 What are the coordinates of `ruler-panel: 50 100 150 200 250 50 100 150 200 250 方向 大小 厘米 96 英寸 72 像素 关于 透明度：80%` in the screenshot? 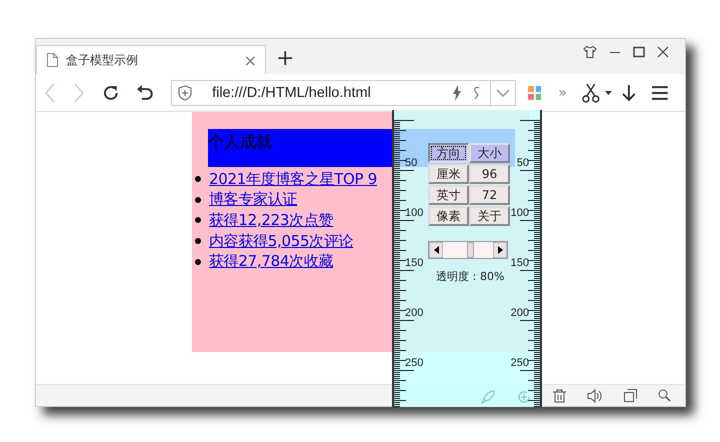 It's located at (467, 258).